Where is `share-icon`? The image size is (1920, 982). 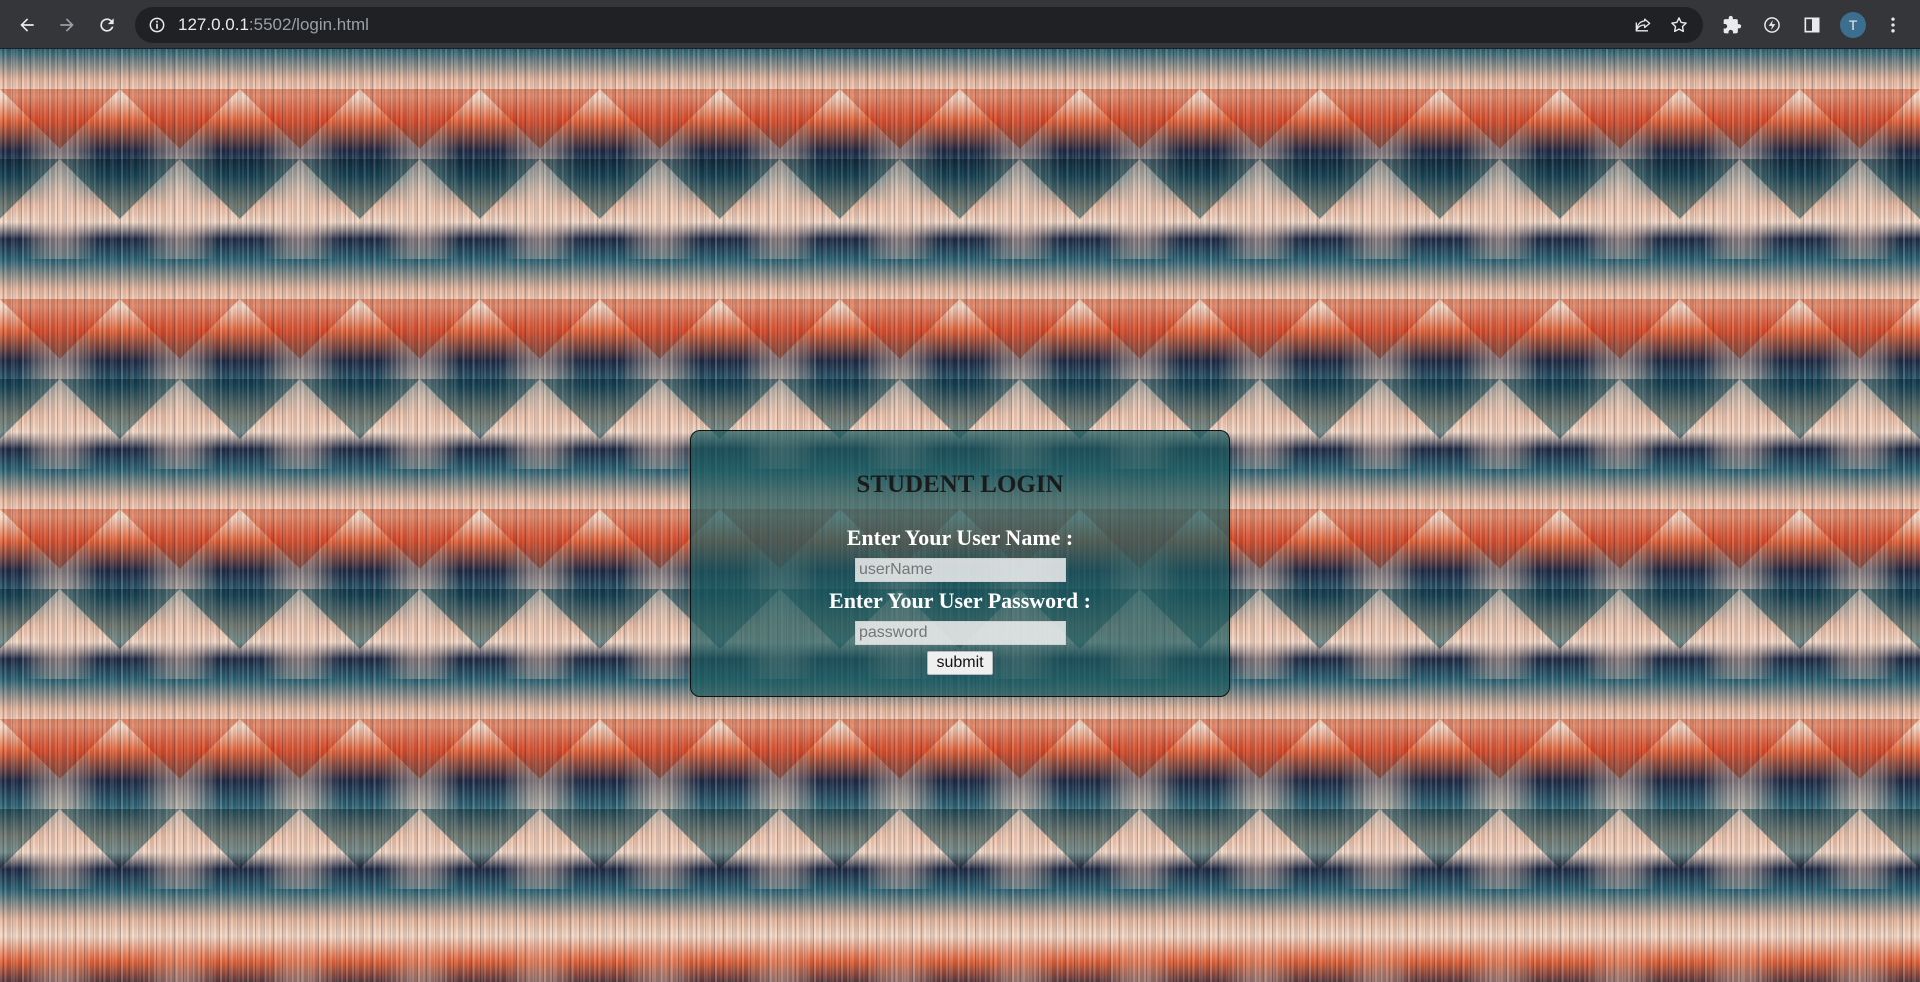
share-icon is located at coordinates (1643, 25).